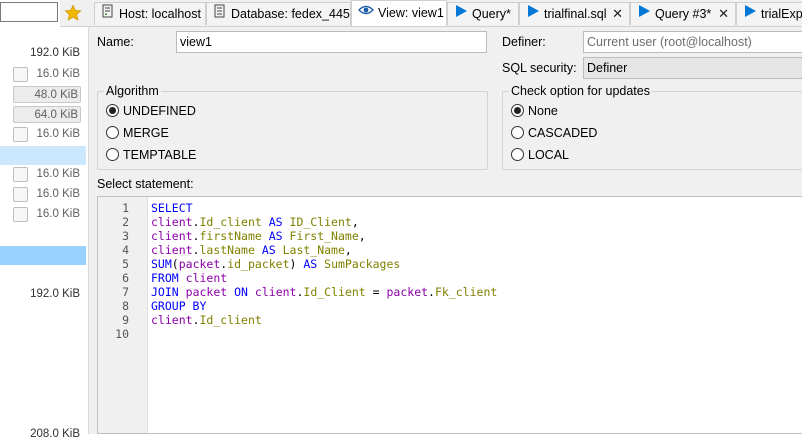 Image resolution: width=802 pixels, height=444 pixels. Describe the element at coordinates (47, 114) in the screenshot. I see `table-size-value: 64.0 KiB` at that location.